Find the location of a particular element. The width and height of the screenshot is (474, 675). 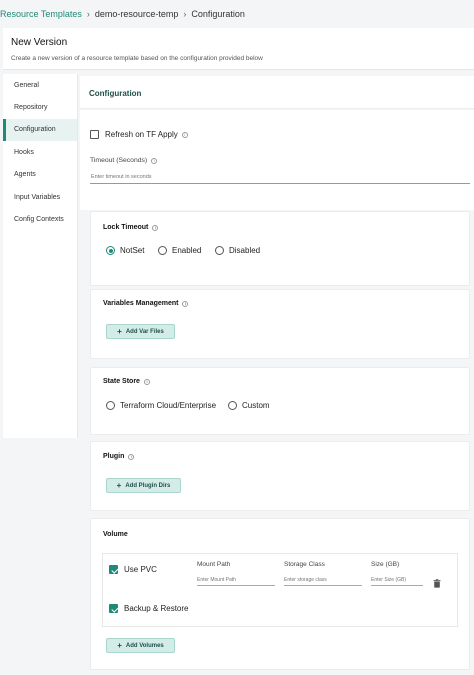

sidebar-item-label: Agents is located at coordinates (25, 175).